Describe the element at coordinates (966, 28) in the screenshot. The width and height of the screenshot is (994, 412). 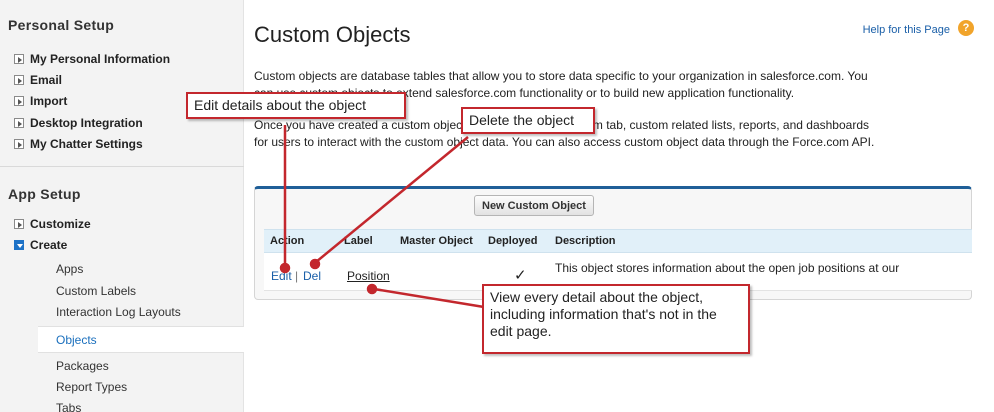
I see `question-icon: ?` at that location.